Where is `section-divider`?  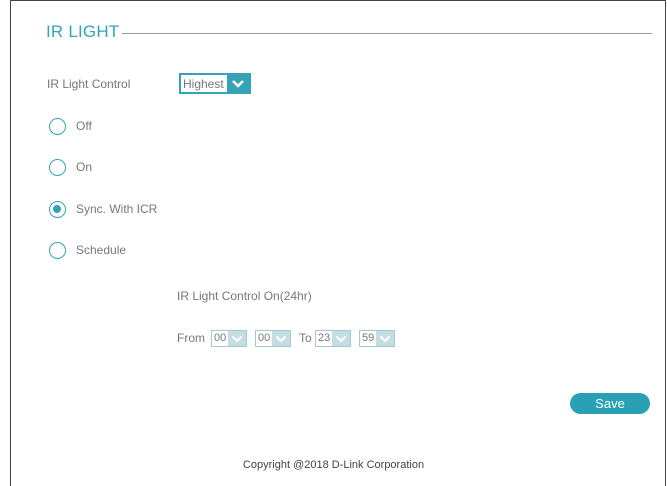 section-divider is located at coordinates (387, 33).